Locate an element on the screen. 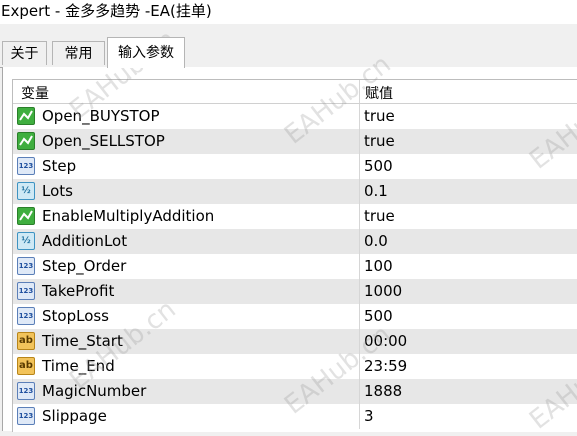 The image size is (577, 436). parameter-row: ½ Lots 0.1 is located at coordinates (295, 191).